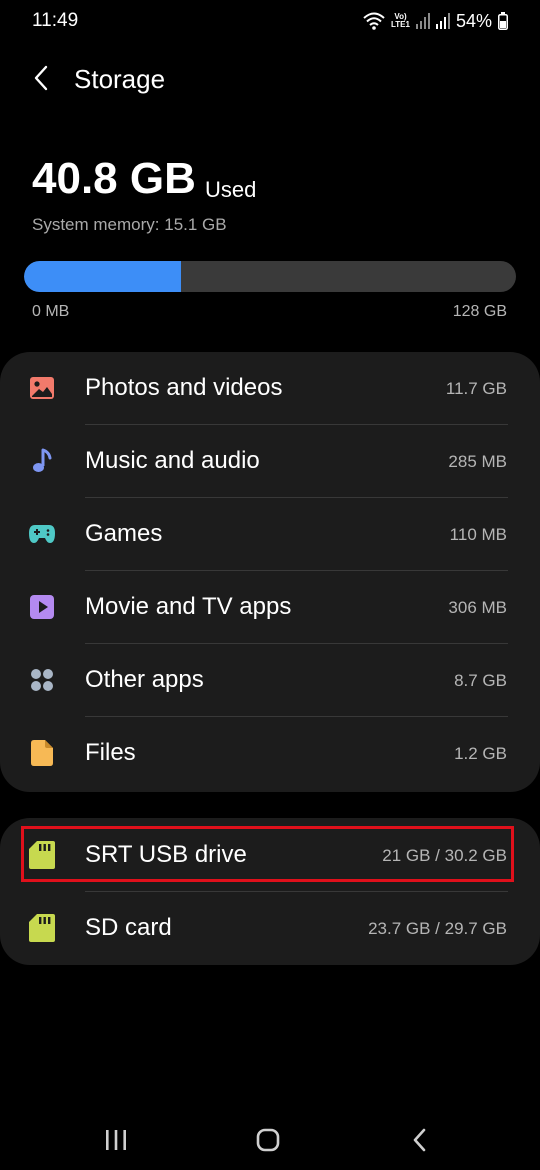 This screenshot has width=540, height=1170. What do you see at coordinates (270, 680) in the screenshot?
I see `category-row-other-apps: Other apps 8.7 GB` at bounding box center [270, 680].